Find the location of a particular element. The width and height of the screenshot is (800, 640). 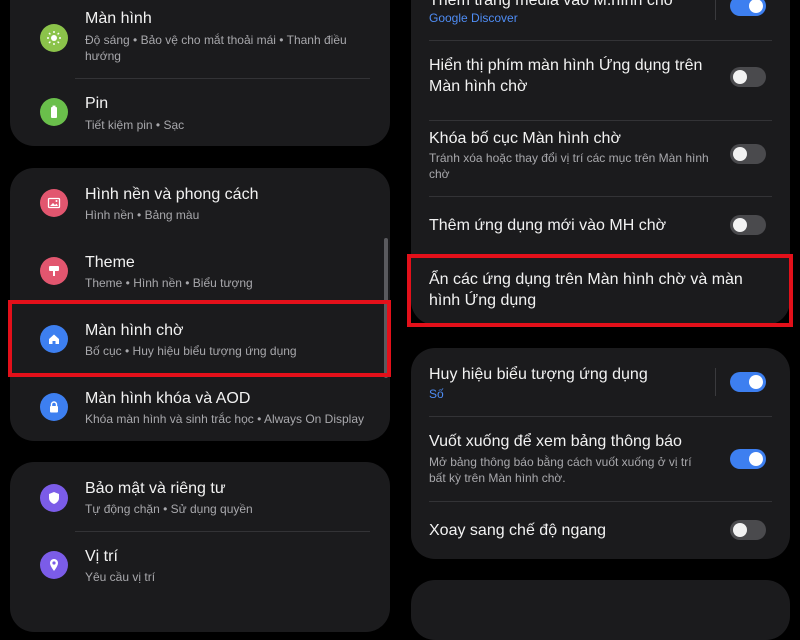

setting-app-badges: Huy hiệu biểu tượng ứng dụng Số is located at coordinates (600, 382).